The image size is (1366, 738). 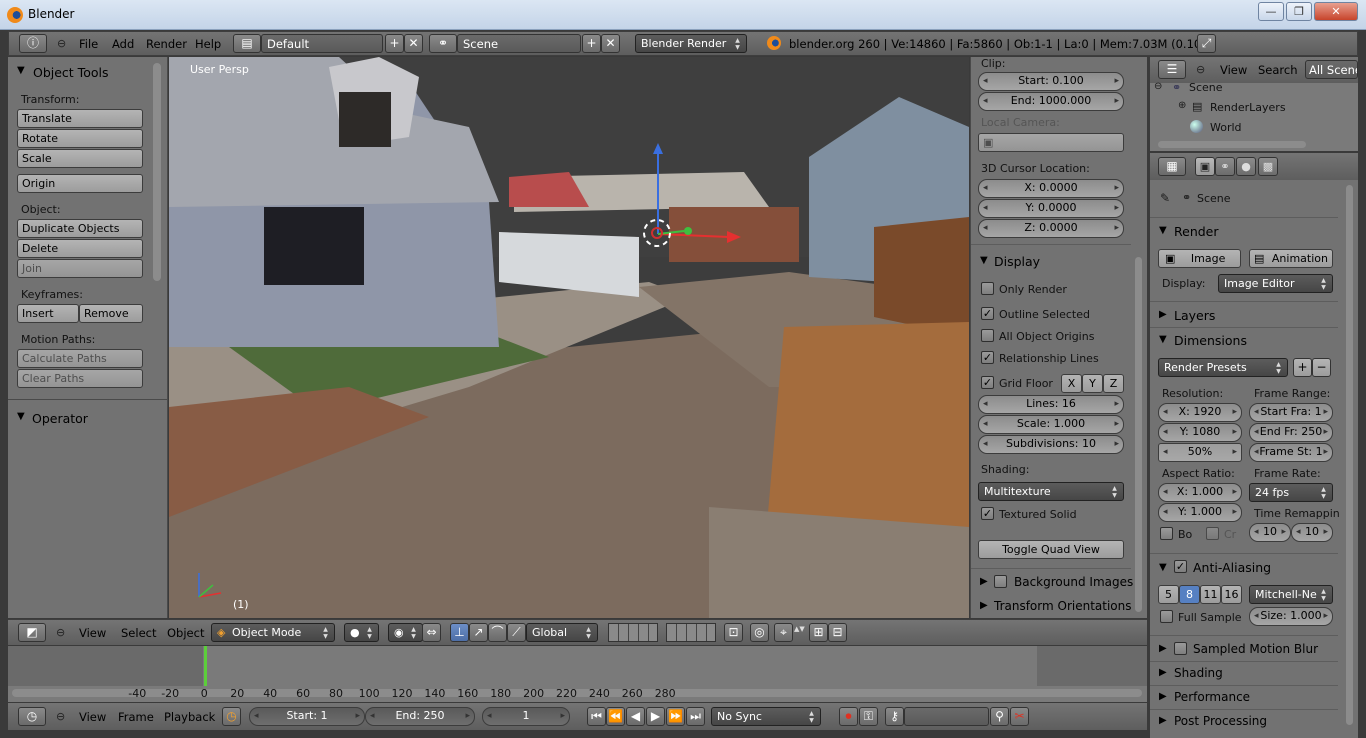 What do you see at coordinates (1205, 166) in the screenshot?
I see `tab-render-icon: ▣` at bounding box center [1205, 166].